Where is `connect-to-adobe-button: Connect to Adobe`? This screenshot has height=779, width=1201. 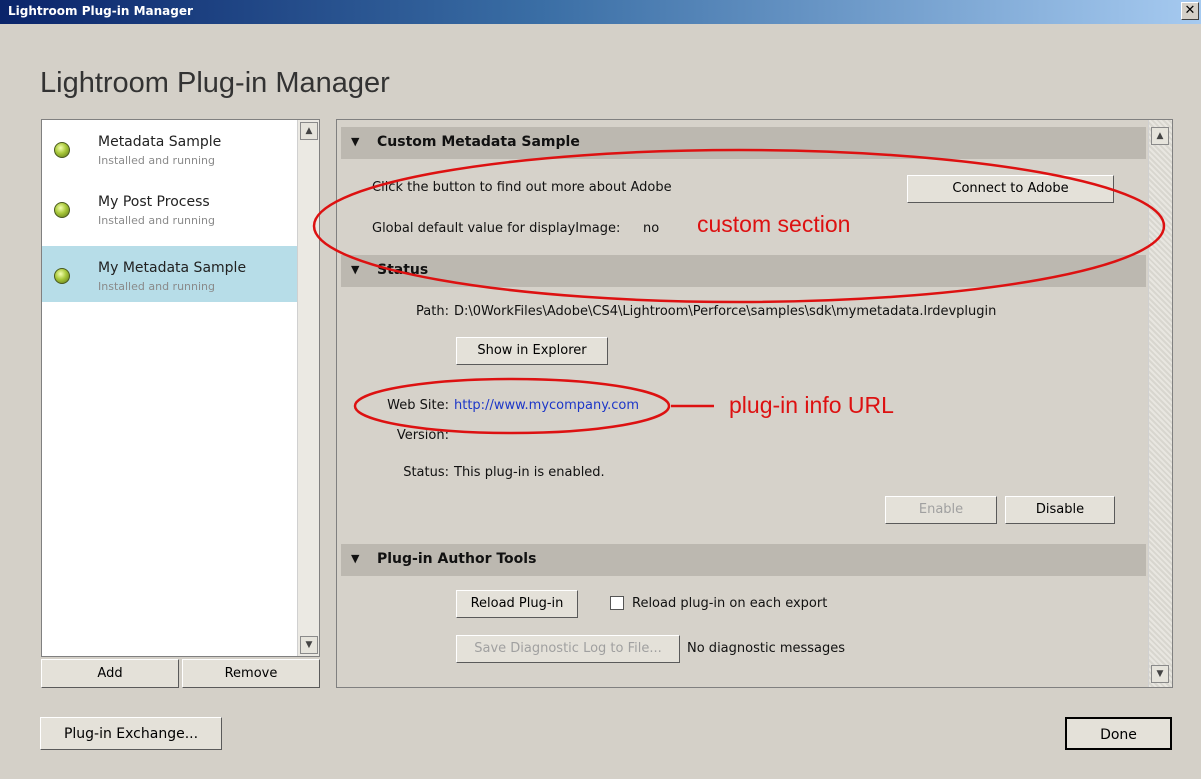 connect-to-adobe-button: Connect to Adobe is located at coordinates (1010, 189).